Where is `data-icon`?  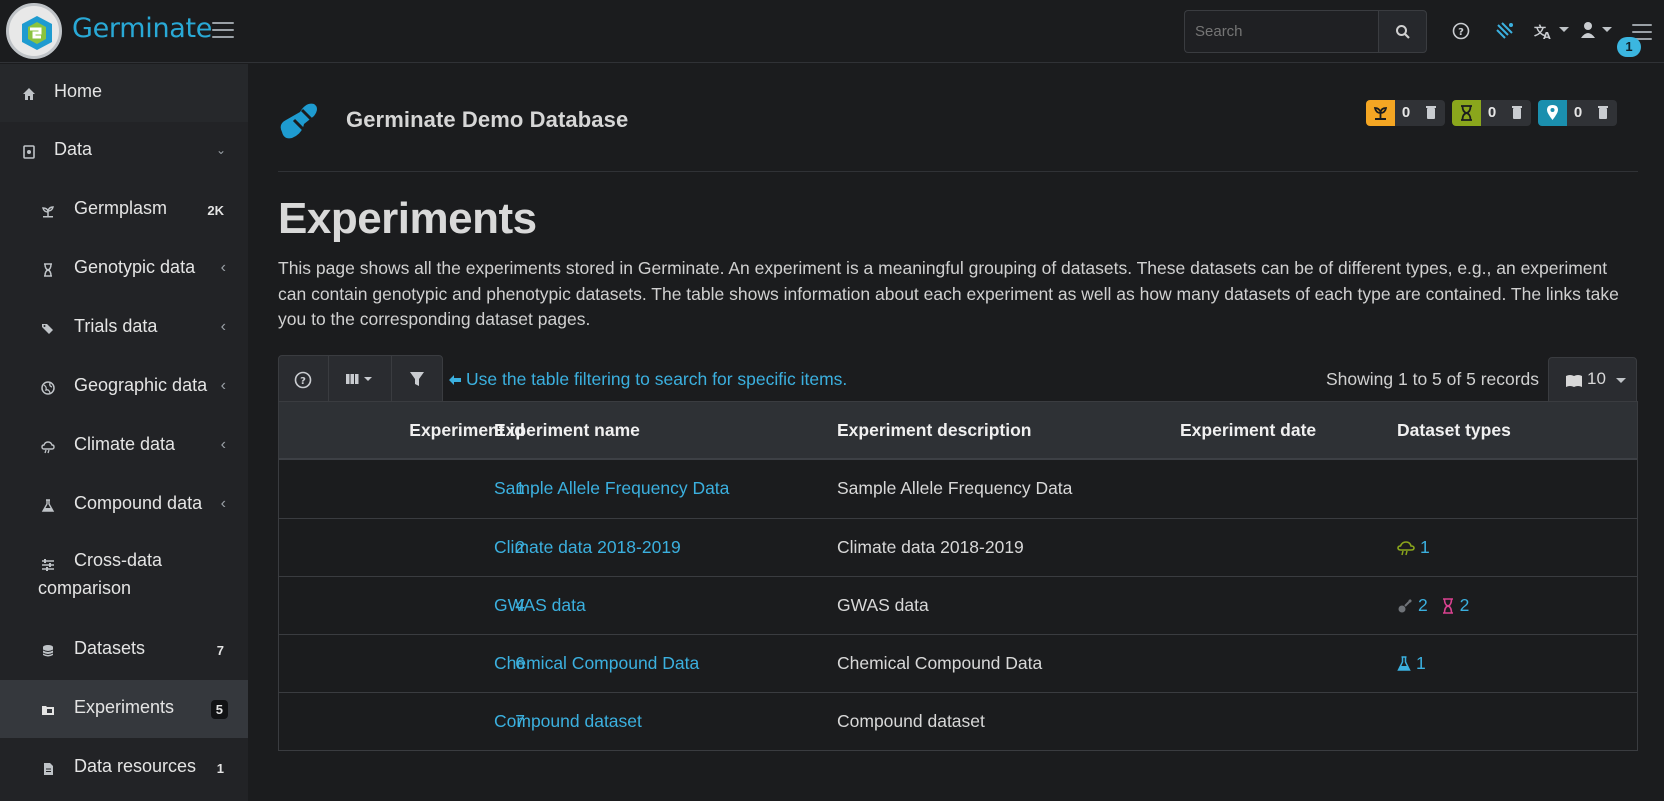
data-icon is located at coordinates (29, 152).